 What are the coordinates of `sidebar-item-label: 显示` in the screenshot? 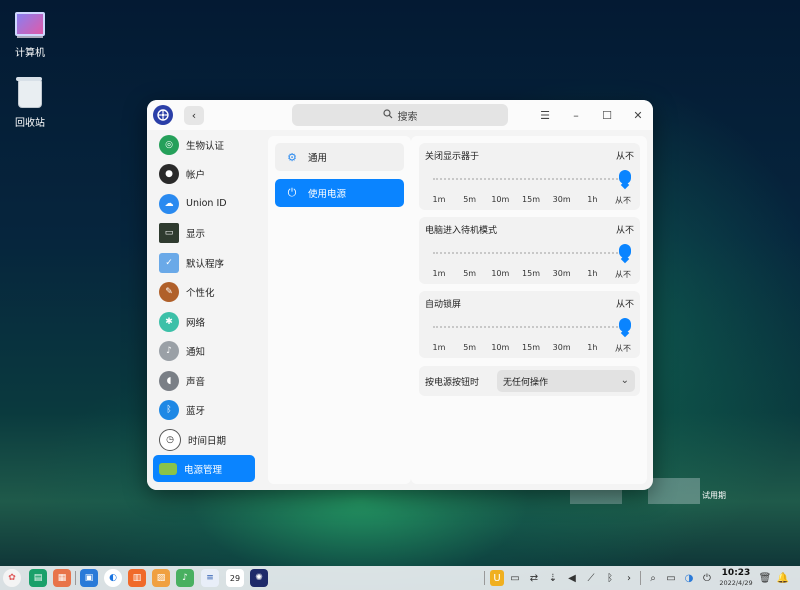 It's located at (196, 234).